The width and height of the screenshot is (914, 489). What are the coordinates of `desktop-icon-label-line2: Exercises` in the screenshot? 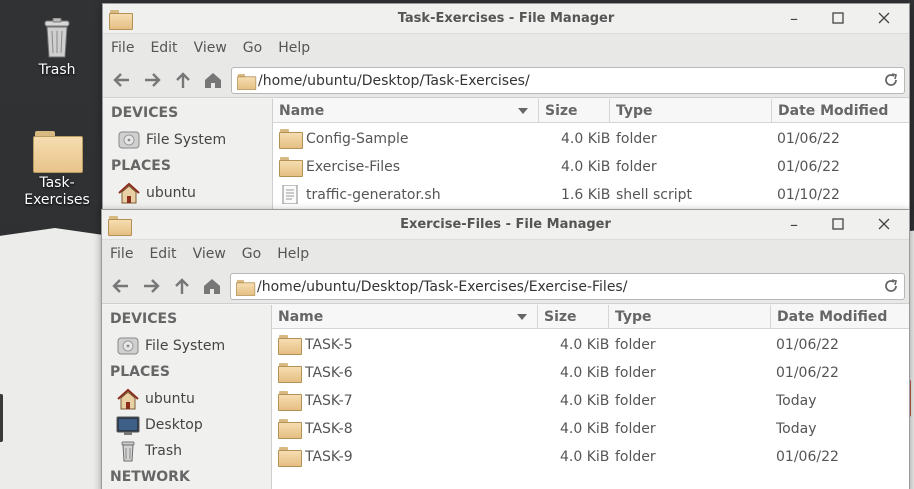 It's located at (57, 200).